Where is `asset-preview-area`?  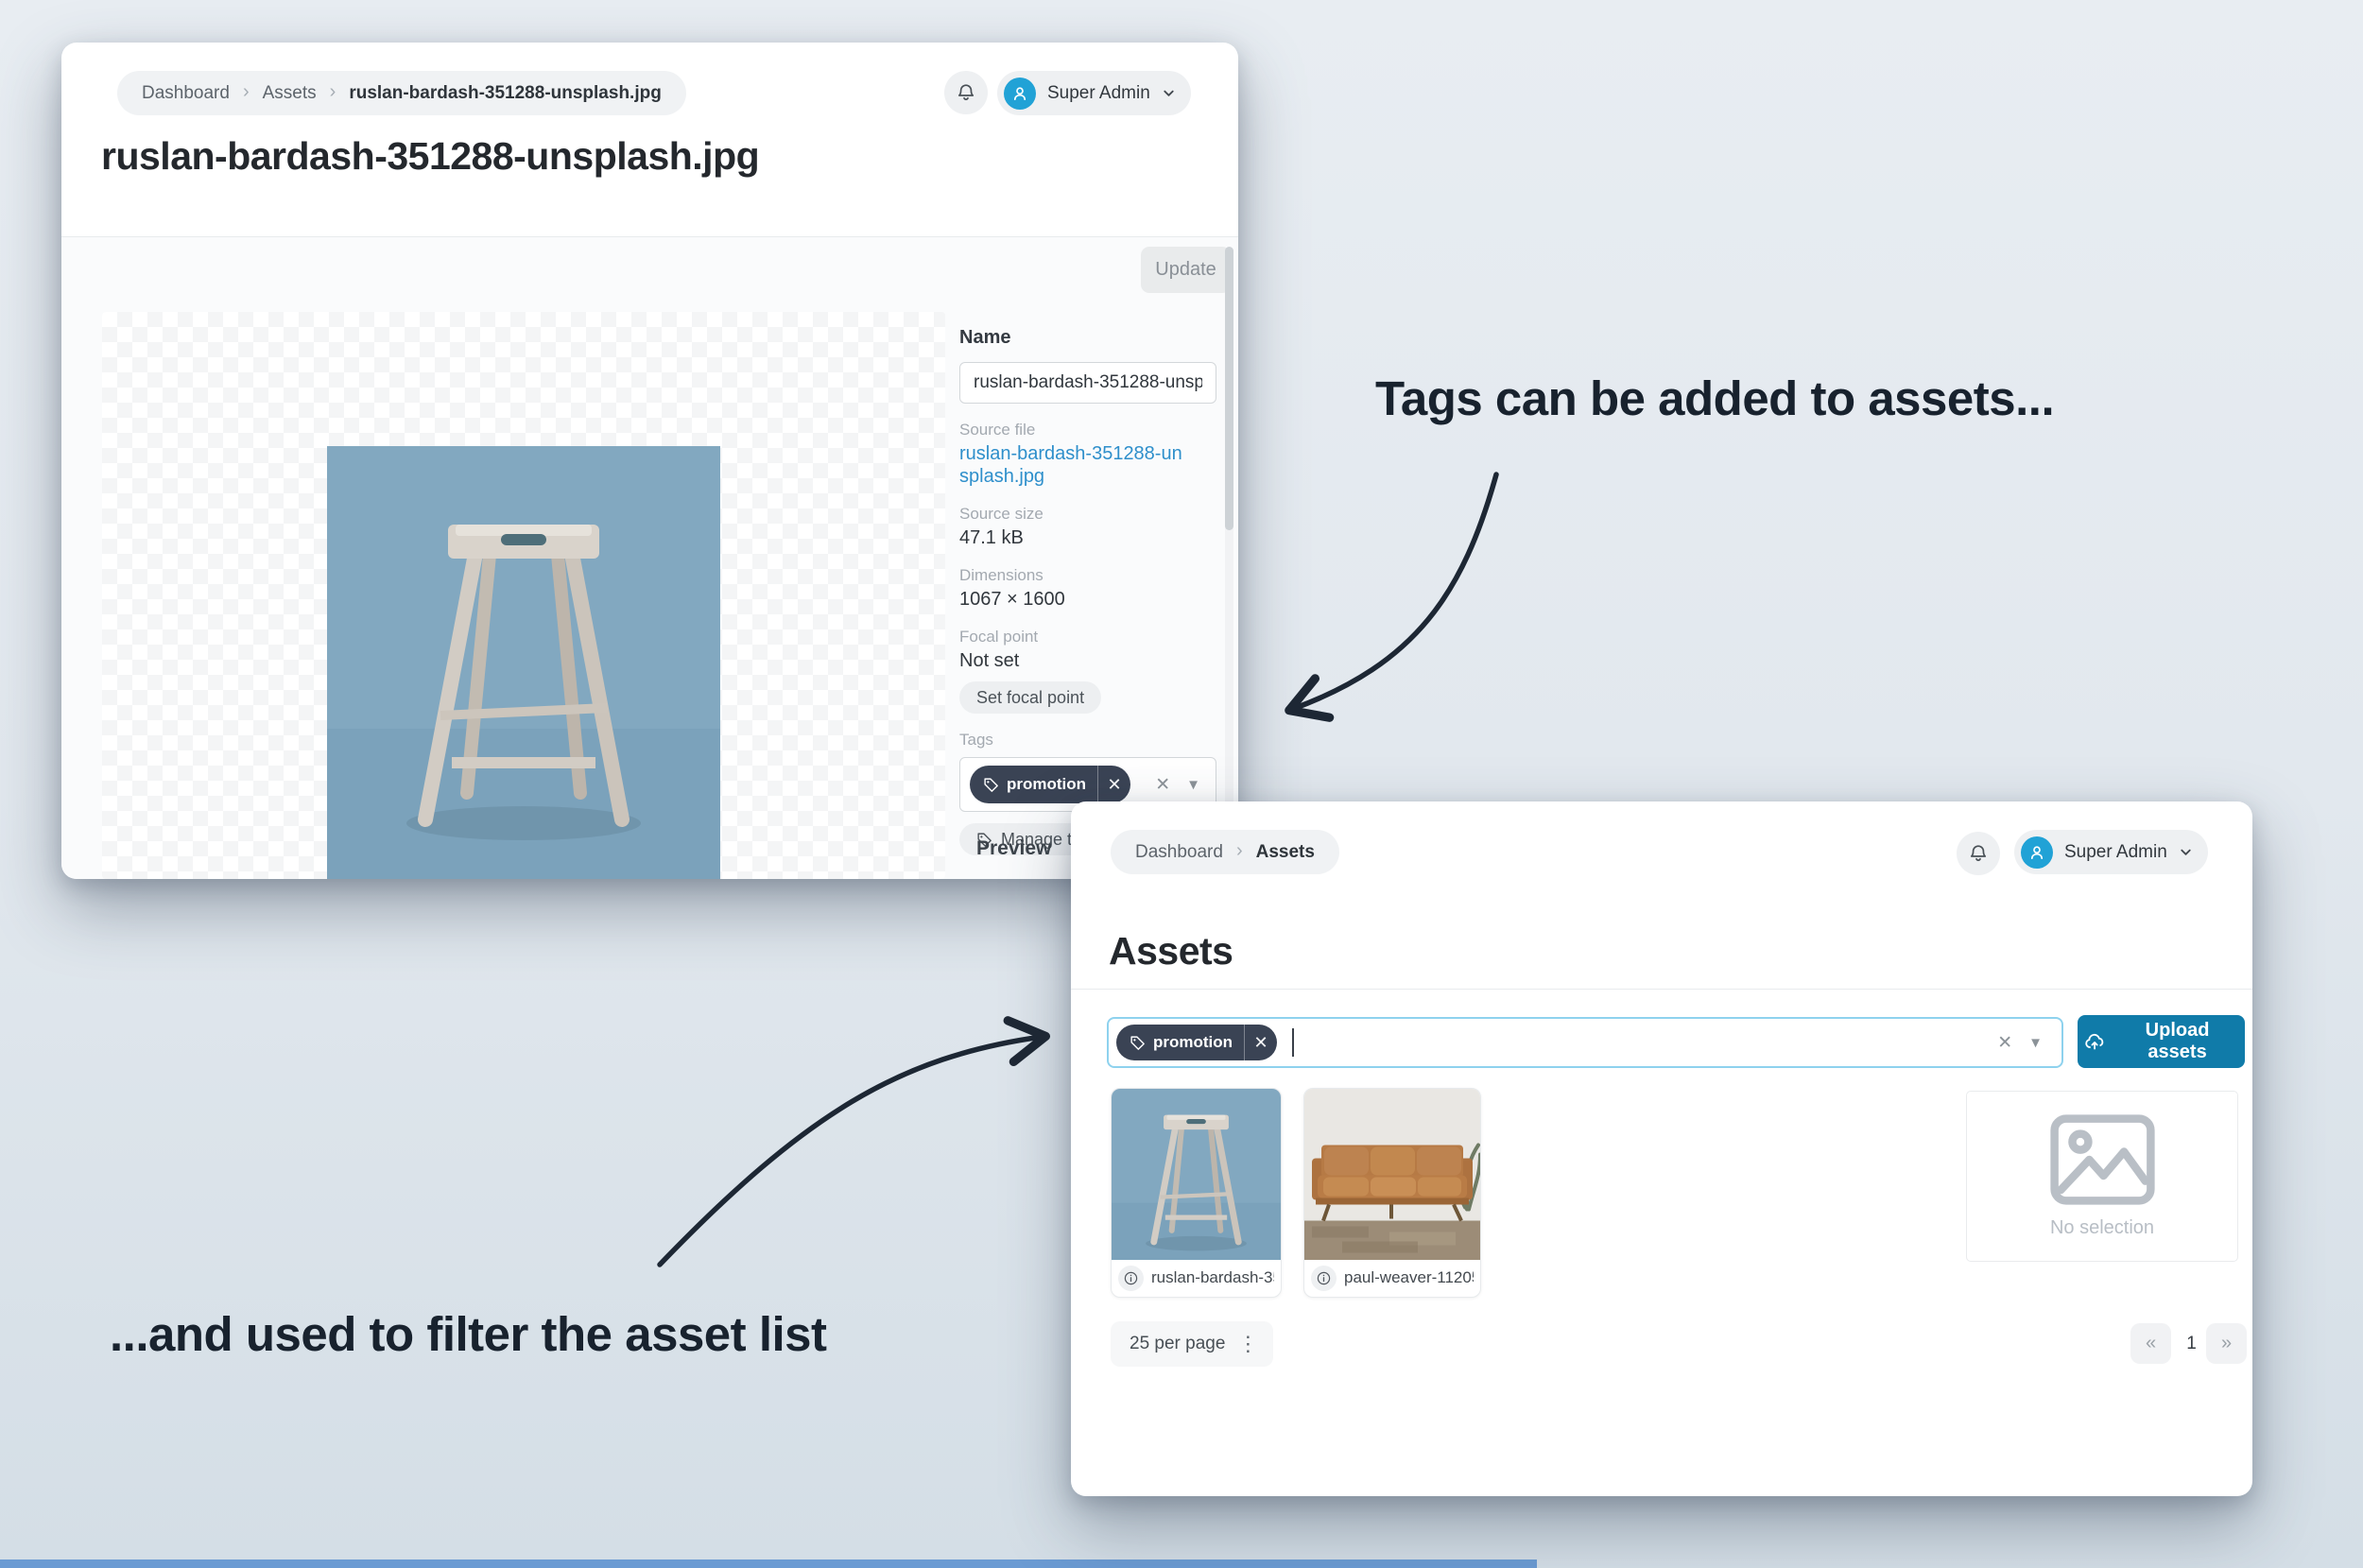 asset-preview-area is located at coordinates (523, 595).